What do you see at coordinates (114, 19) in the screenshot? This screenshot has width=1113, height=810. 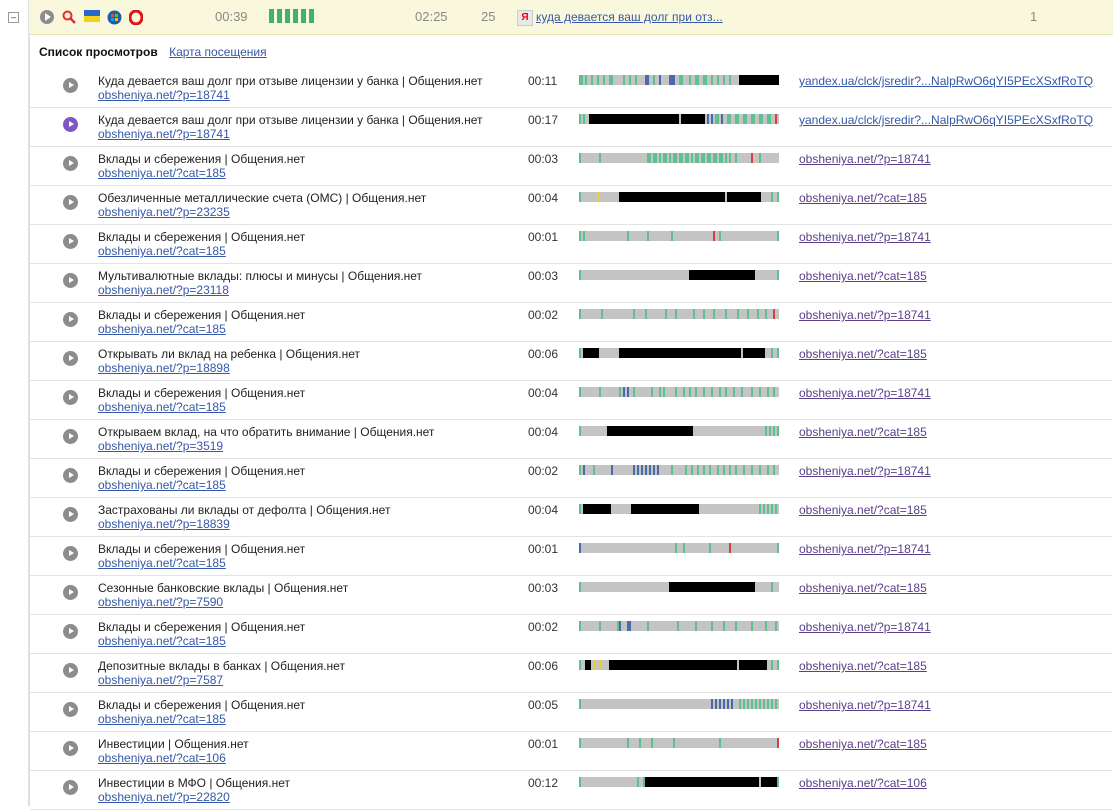 I see `windows7-icon` at bounding box center [114, 19].